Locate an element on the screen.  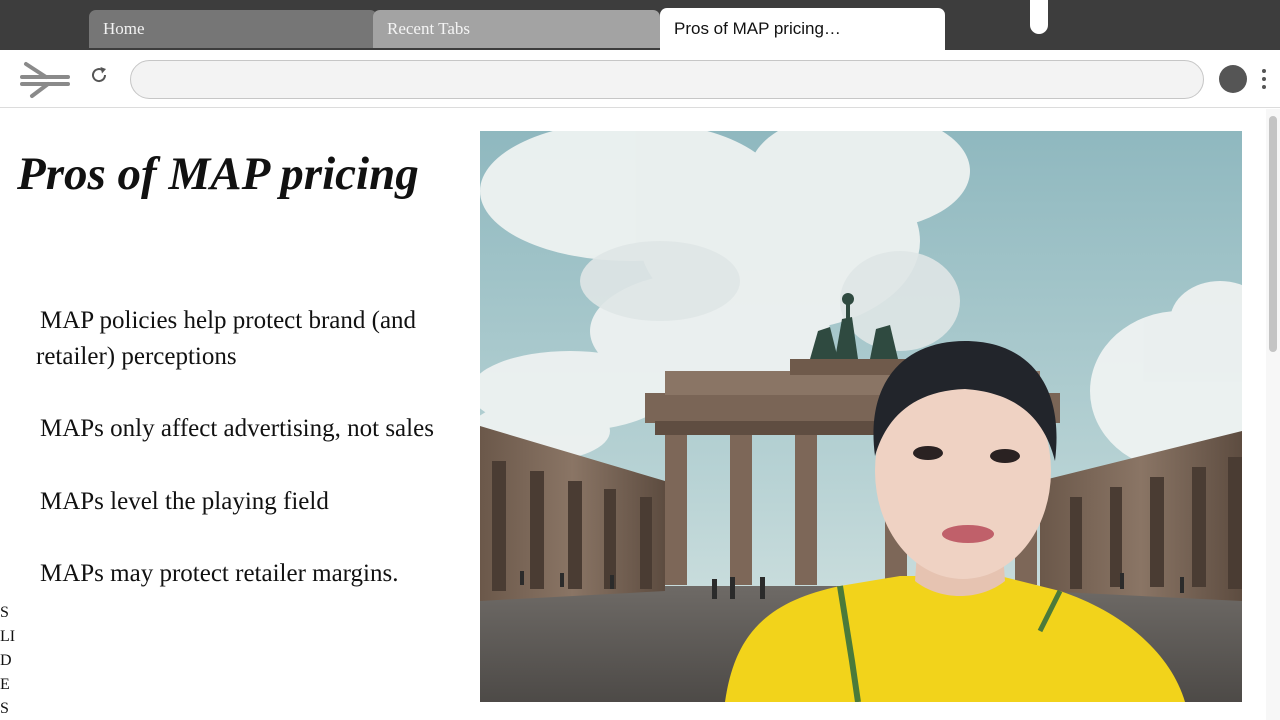
tab-recent-tabs-label: Recent Tabs is located at coordinates (428, 28).